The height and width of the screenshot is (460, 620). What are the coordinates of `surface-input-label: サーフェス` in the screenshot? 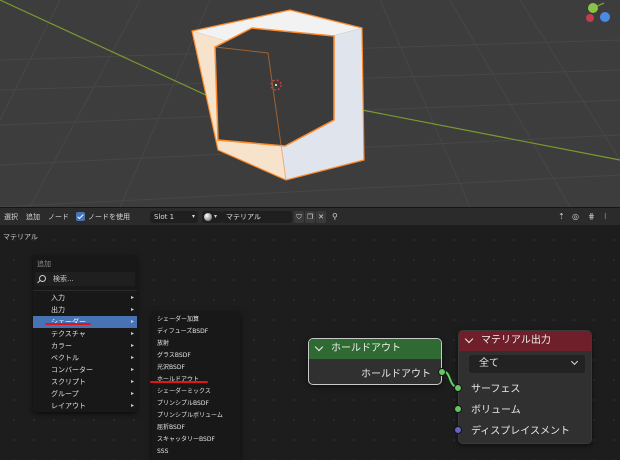 It's located at (496, 389).